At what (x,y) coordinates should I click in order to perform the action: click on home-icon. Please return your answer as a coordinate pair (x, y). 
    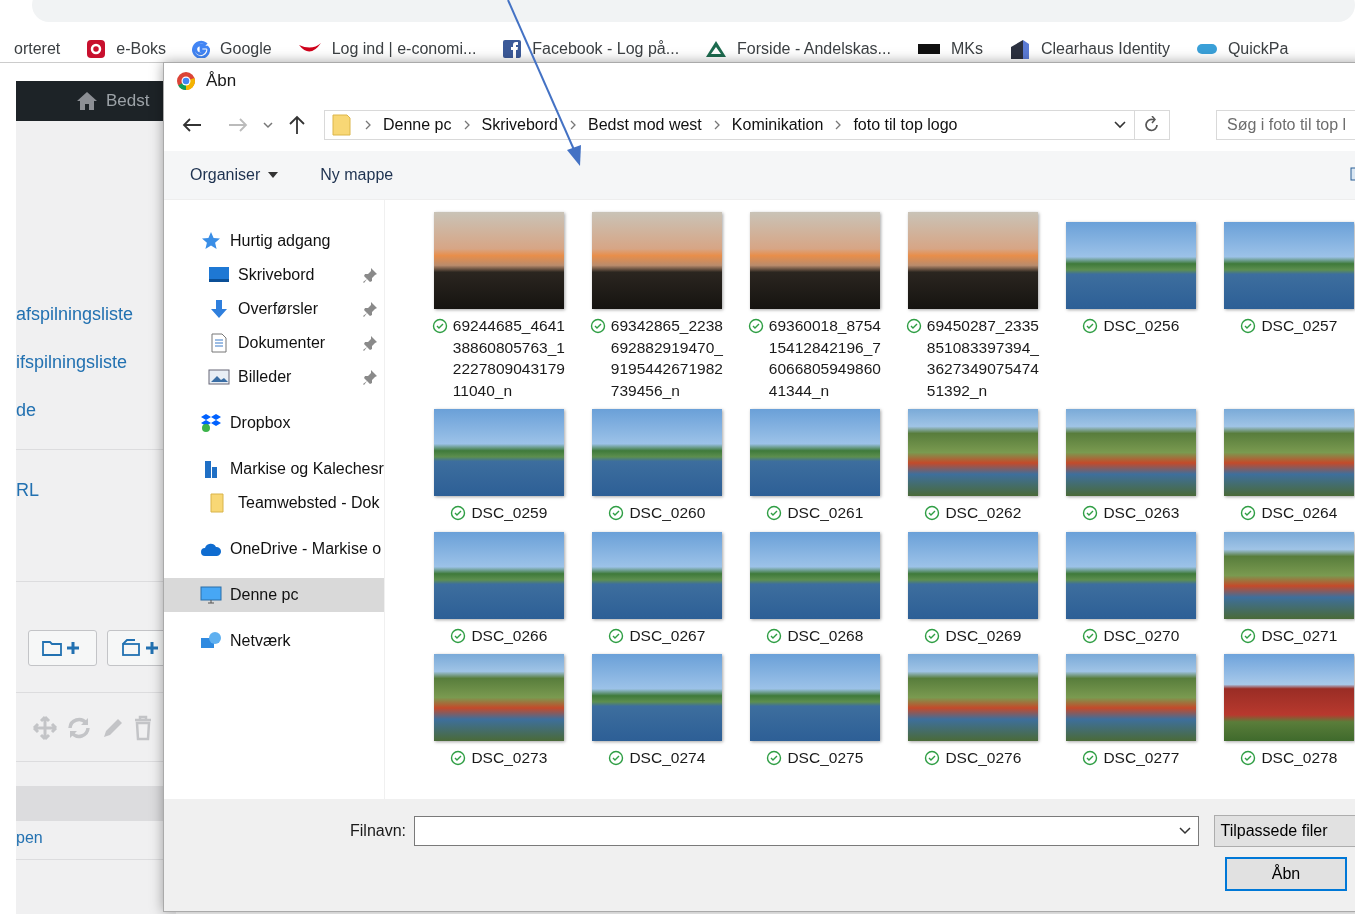
    Looking at the image, I should click on (87, 101).